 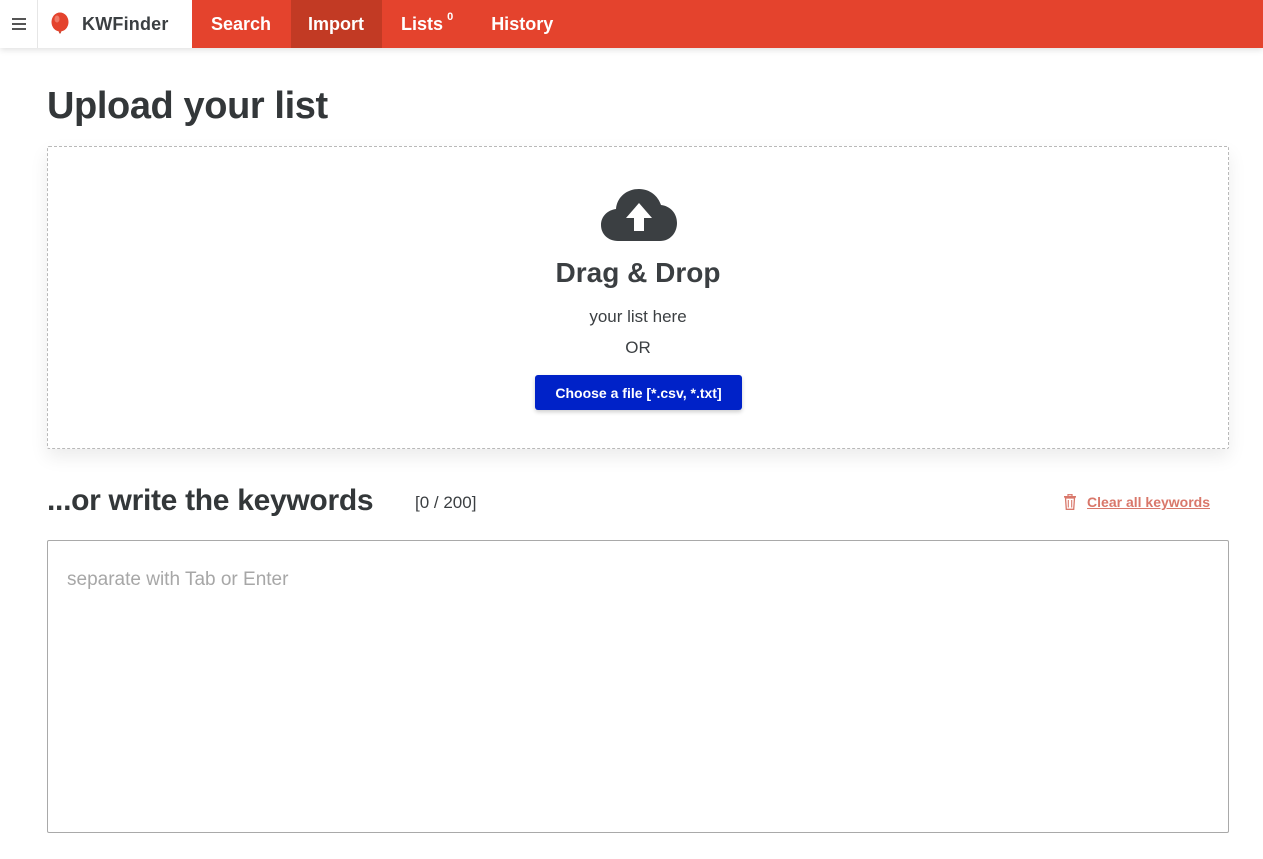 I want to click on tab-import: Import, so click(x=337, y=24).